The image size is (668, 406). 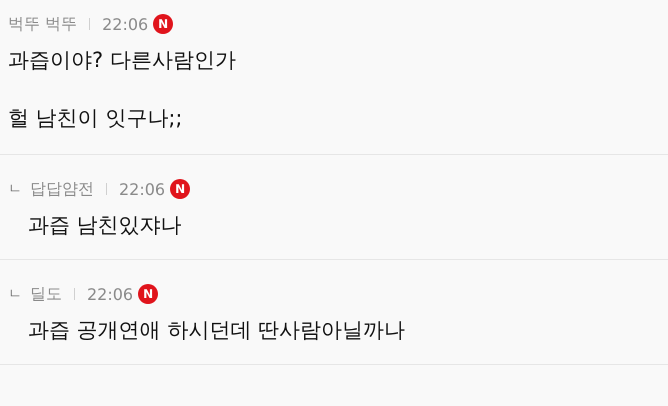 I want to click on comment-text: 과즙이야? 다른사람인가, so click(x=122, y=60).